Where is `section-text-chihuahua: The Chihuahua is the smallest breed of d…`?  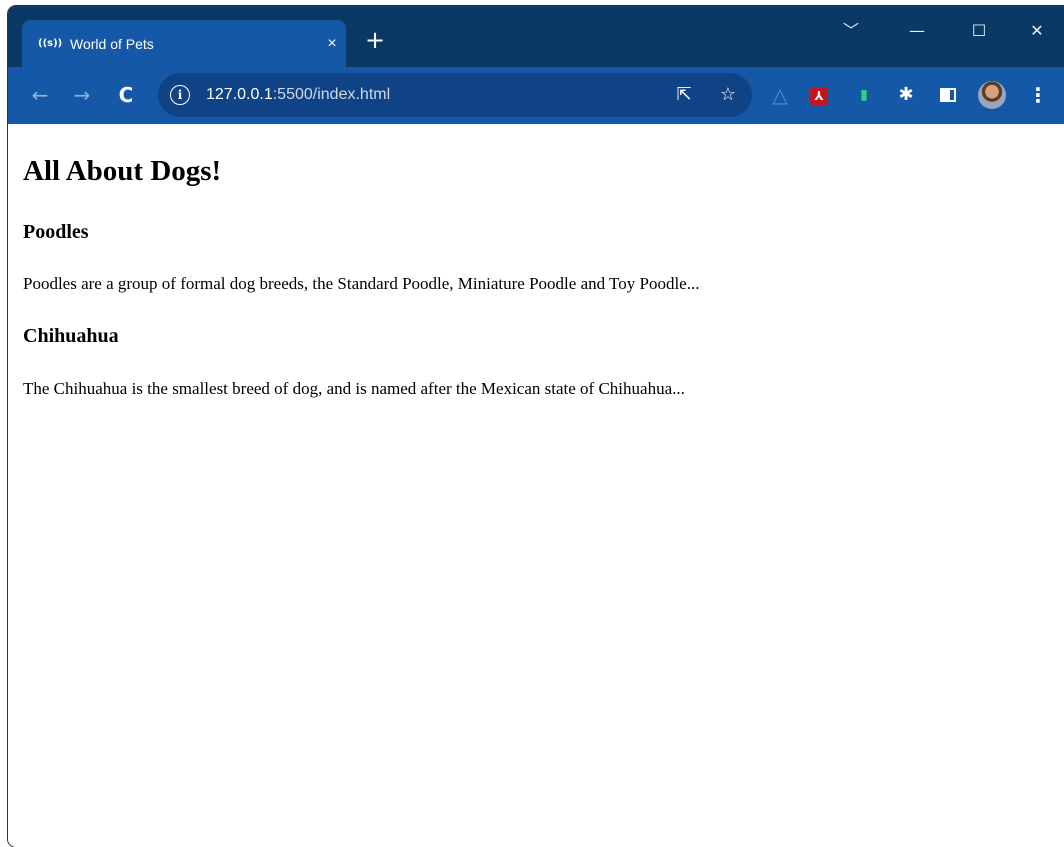 section-text-chihuahua: The Chihuahua is the smallest breed of d… is located at coordinates (354, 388).